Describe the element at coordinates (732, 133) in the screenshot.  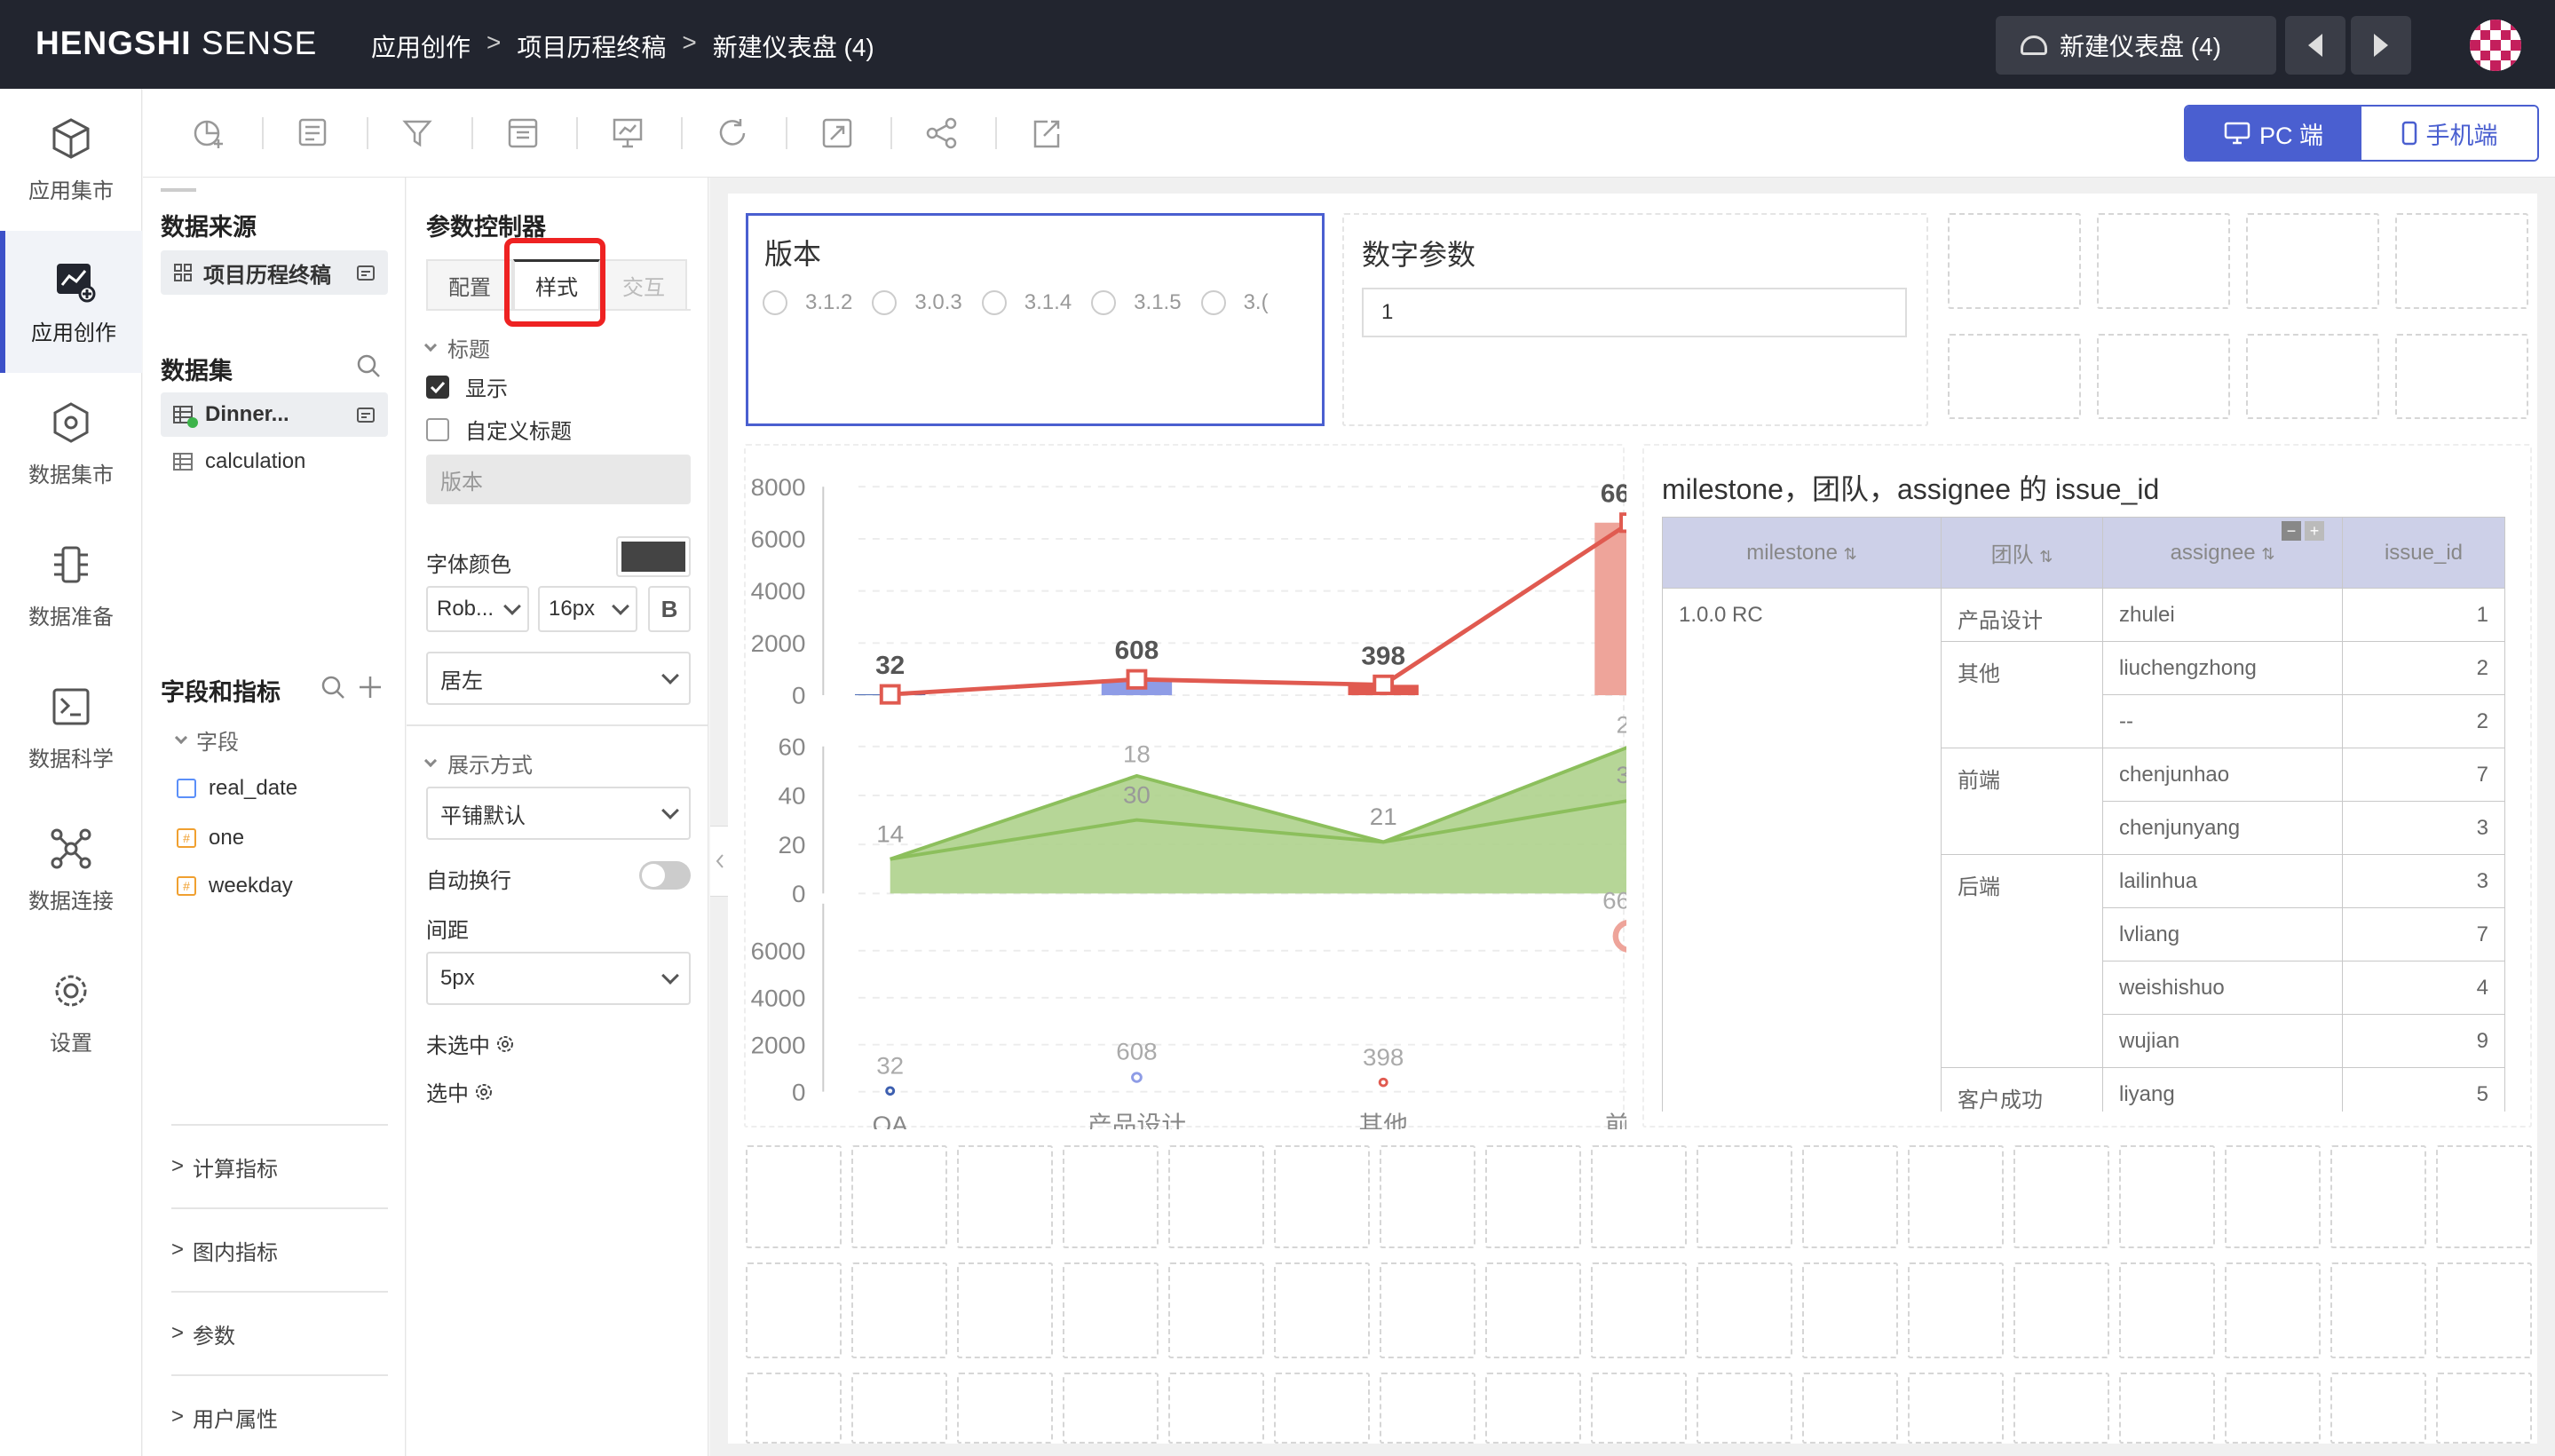
I see `refresh-icon` at that location.